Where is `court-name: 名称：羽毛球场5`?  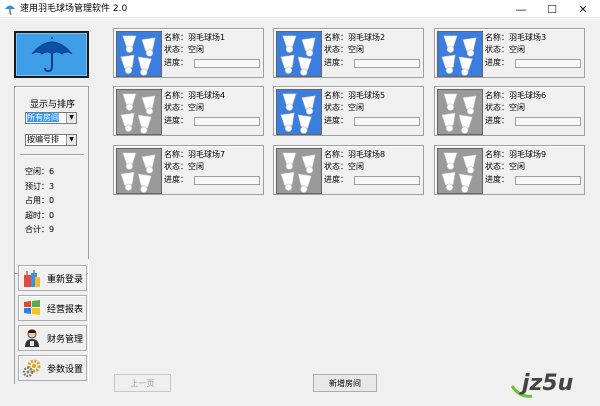
court-name: 名称：羽毛球场5 is located at coordinates (355, 95).